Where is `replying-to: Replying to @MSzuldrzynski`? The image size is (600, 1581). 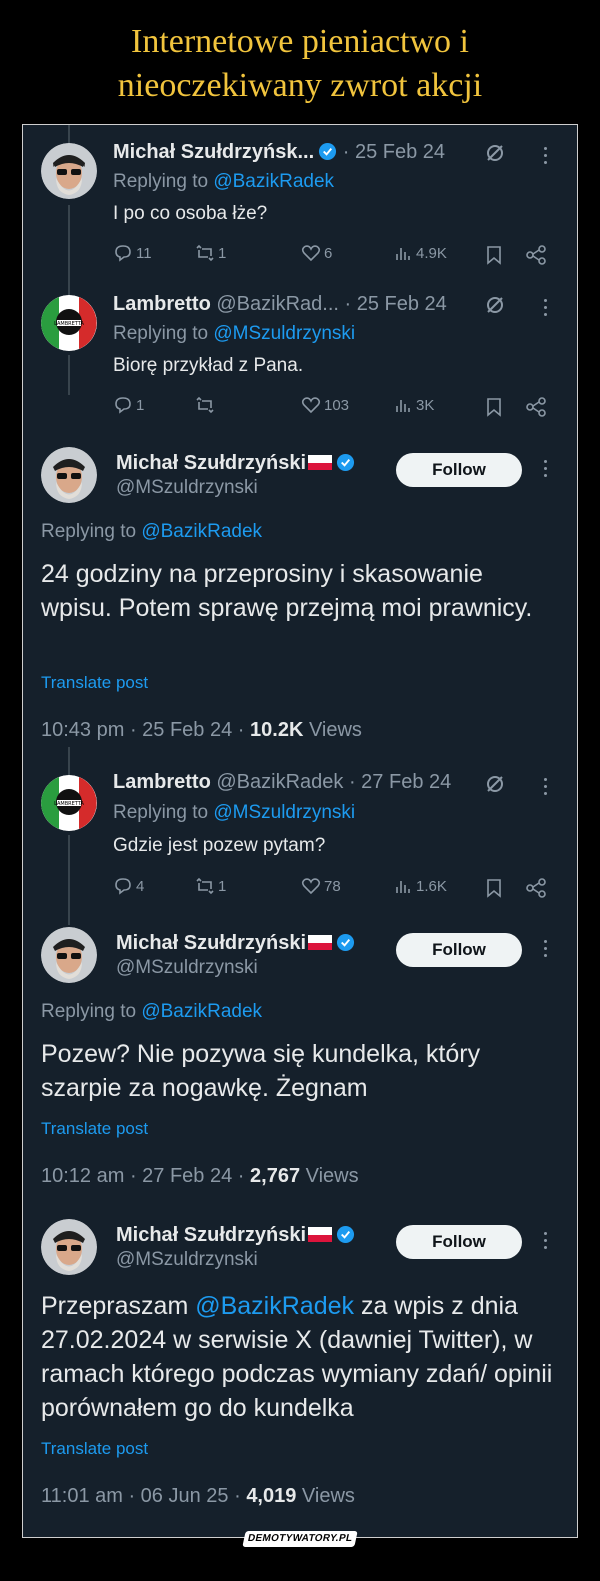
replying-to: Replying to @MSzuldrzynski is located at coordinates (234, 333).